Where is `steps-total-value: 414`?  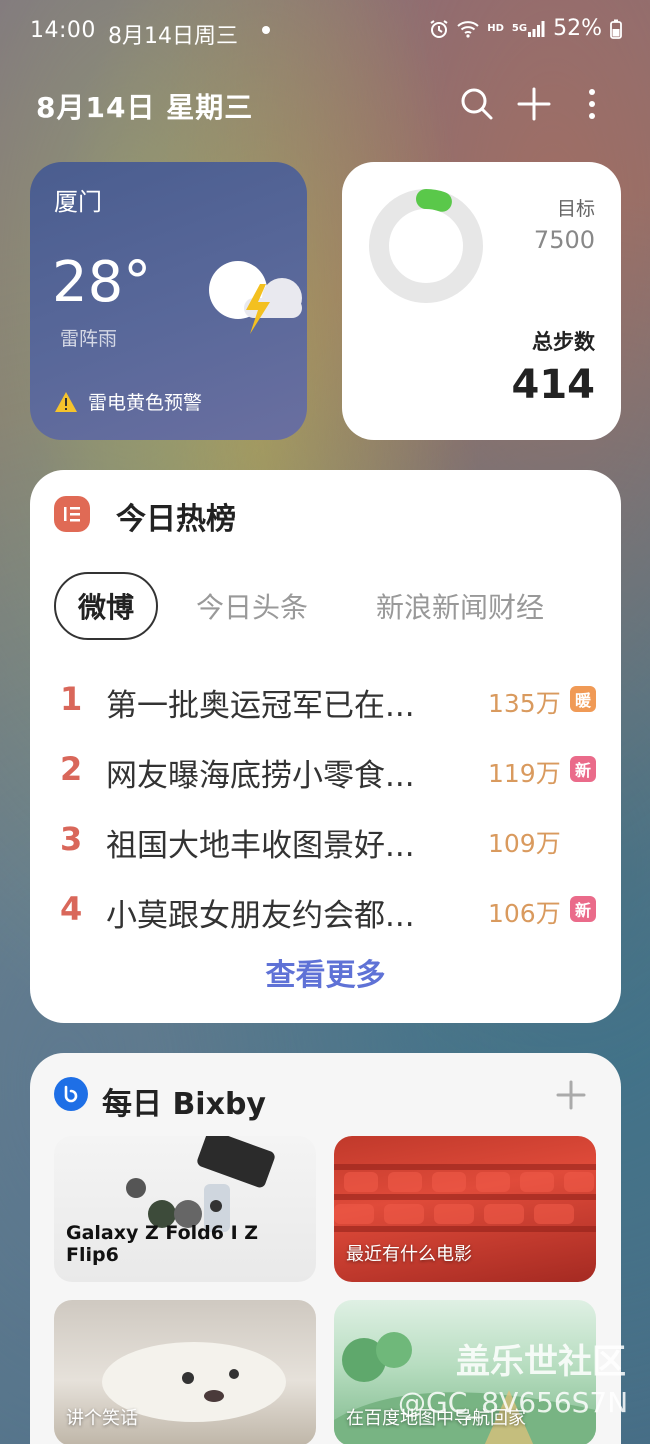
steps-total-value: 414 is located at coordinates (553, 385).